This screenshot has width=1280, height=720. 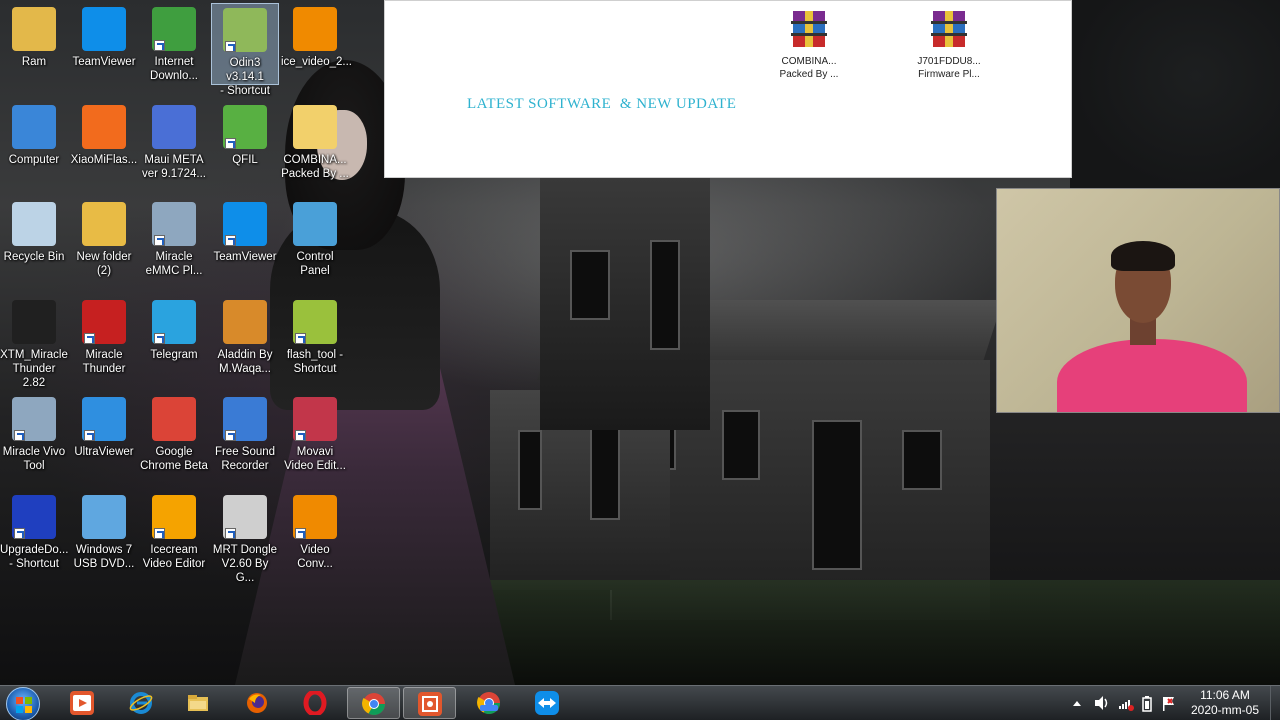 I want to click on desktop-icon: Computer, so click(x=34, y=142).